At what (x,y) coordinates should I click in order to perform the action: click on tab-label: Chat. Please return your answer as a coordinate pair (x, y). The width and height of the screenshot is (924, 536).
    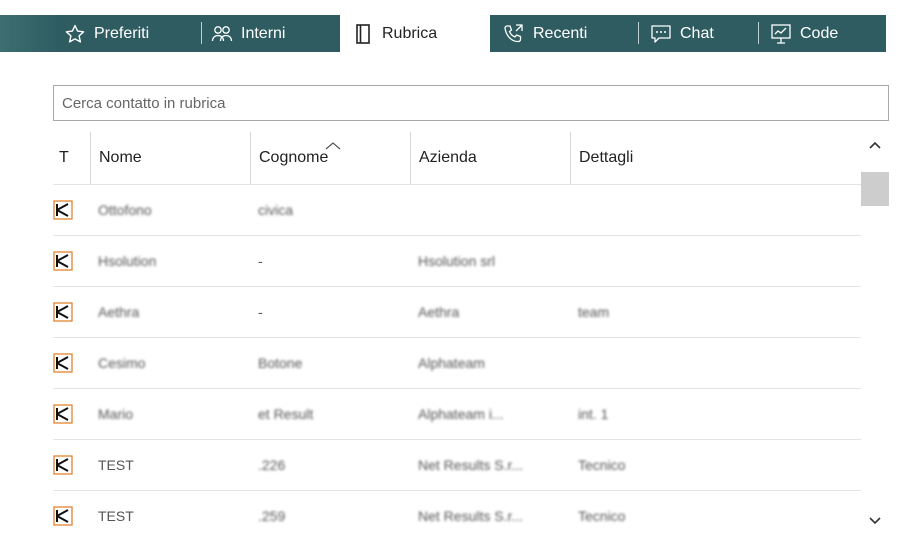
    Looking at the image, I should click on (697, 33).